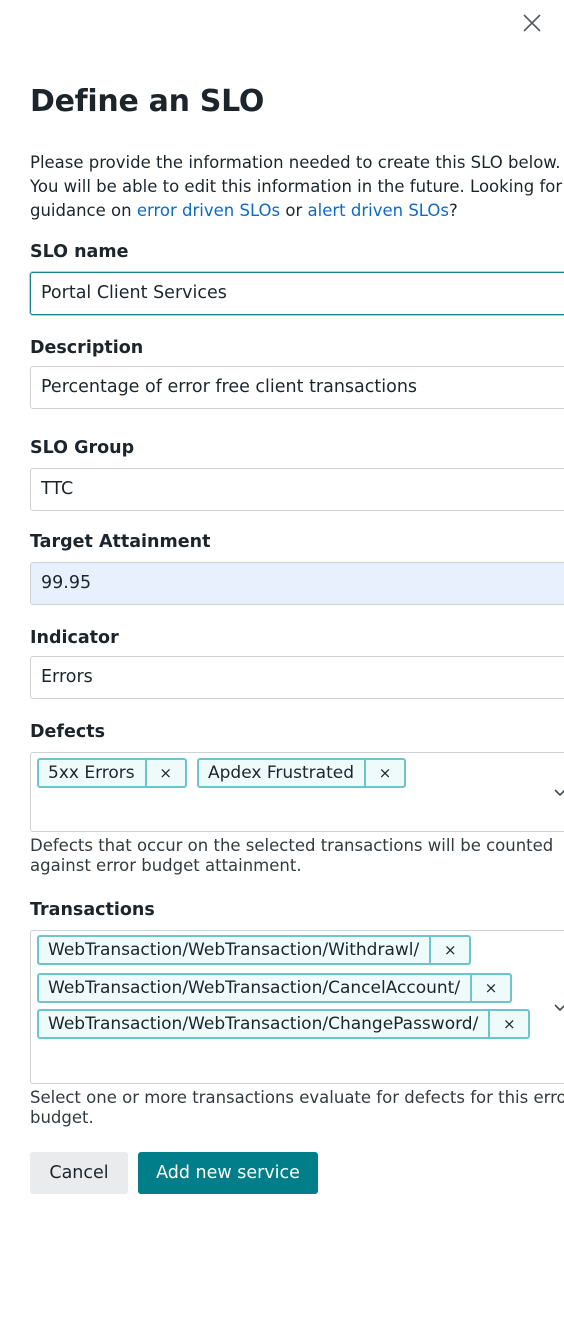 The image size is (564, 1342). Describe the element at coordinates (297, 489) in the screenshot. I see `slo-group-input: TTC` at that location.